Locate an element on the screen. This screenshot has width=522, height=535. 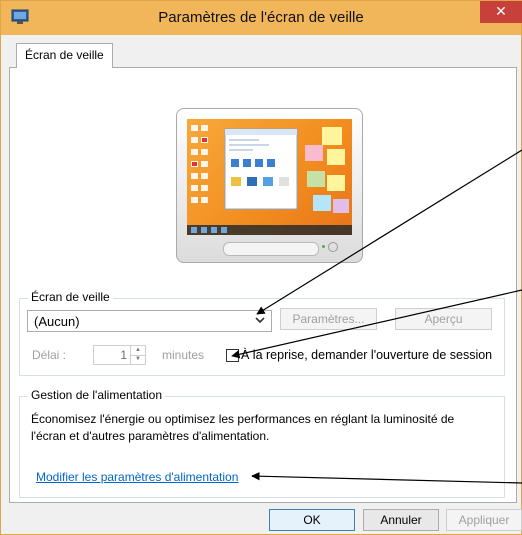
delay-label: Délai : is located at coordinates (49, 355).